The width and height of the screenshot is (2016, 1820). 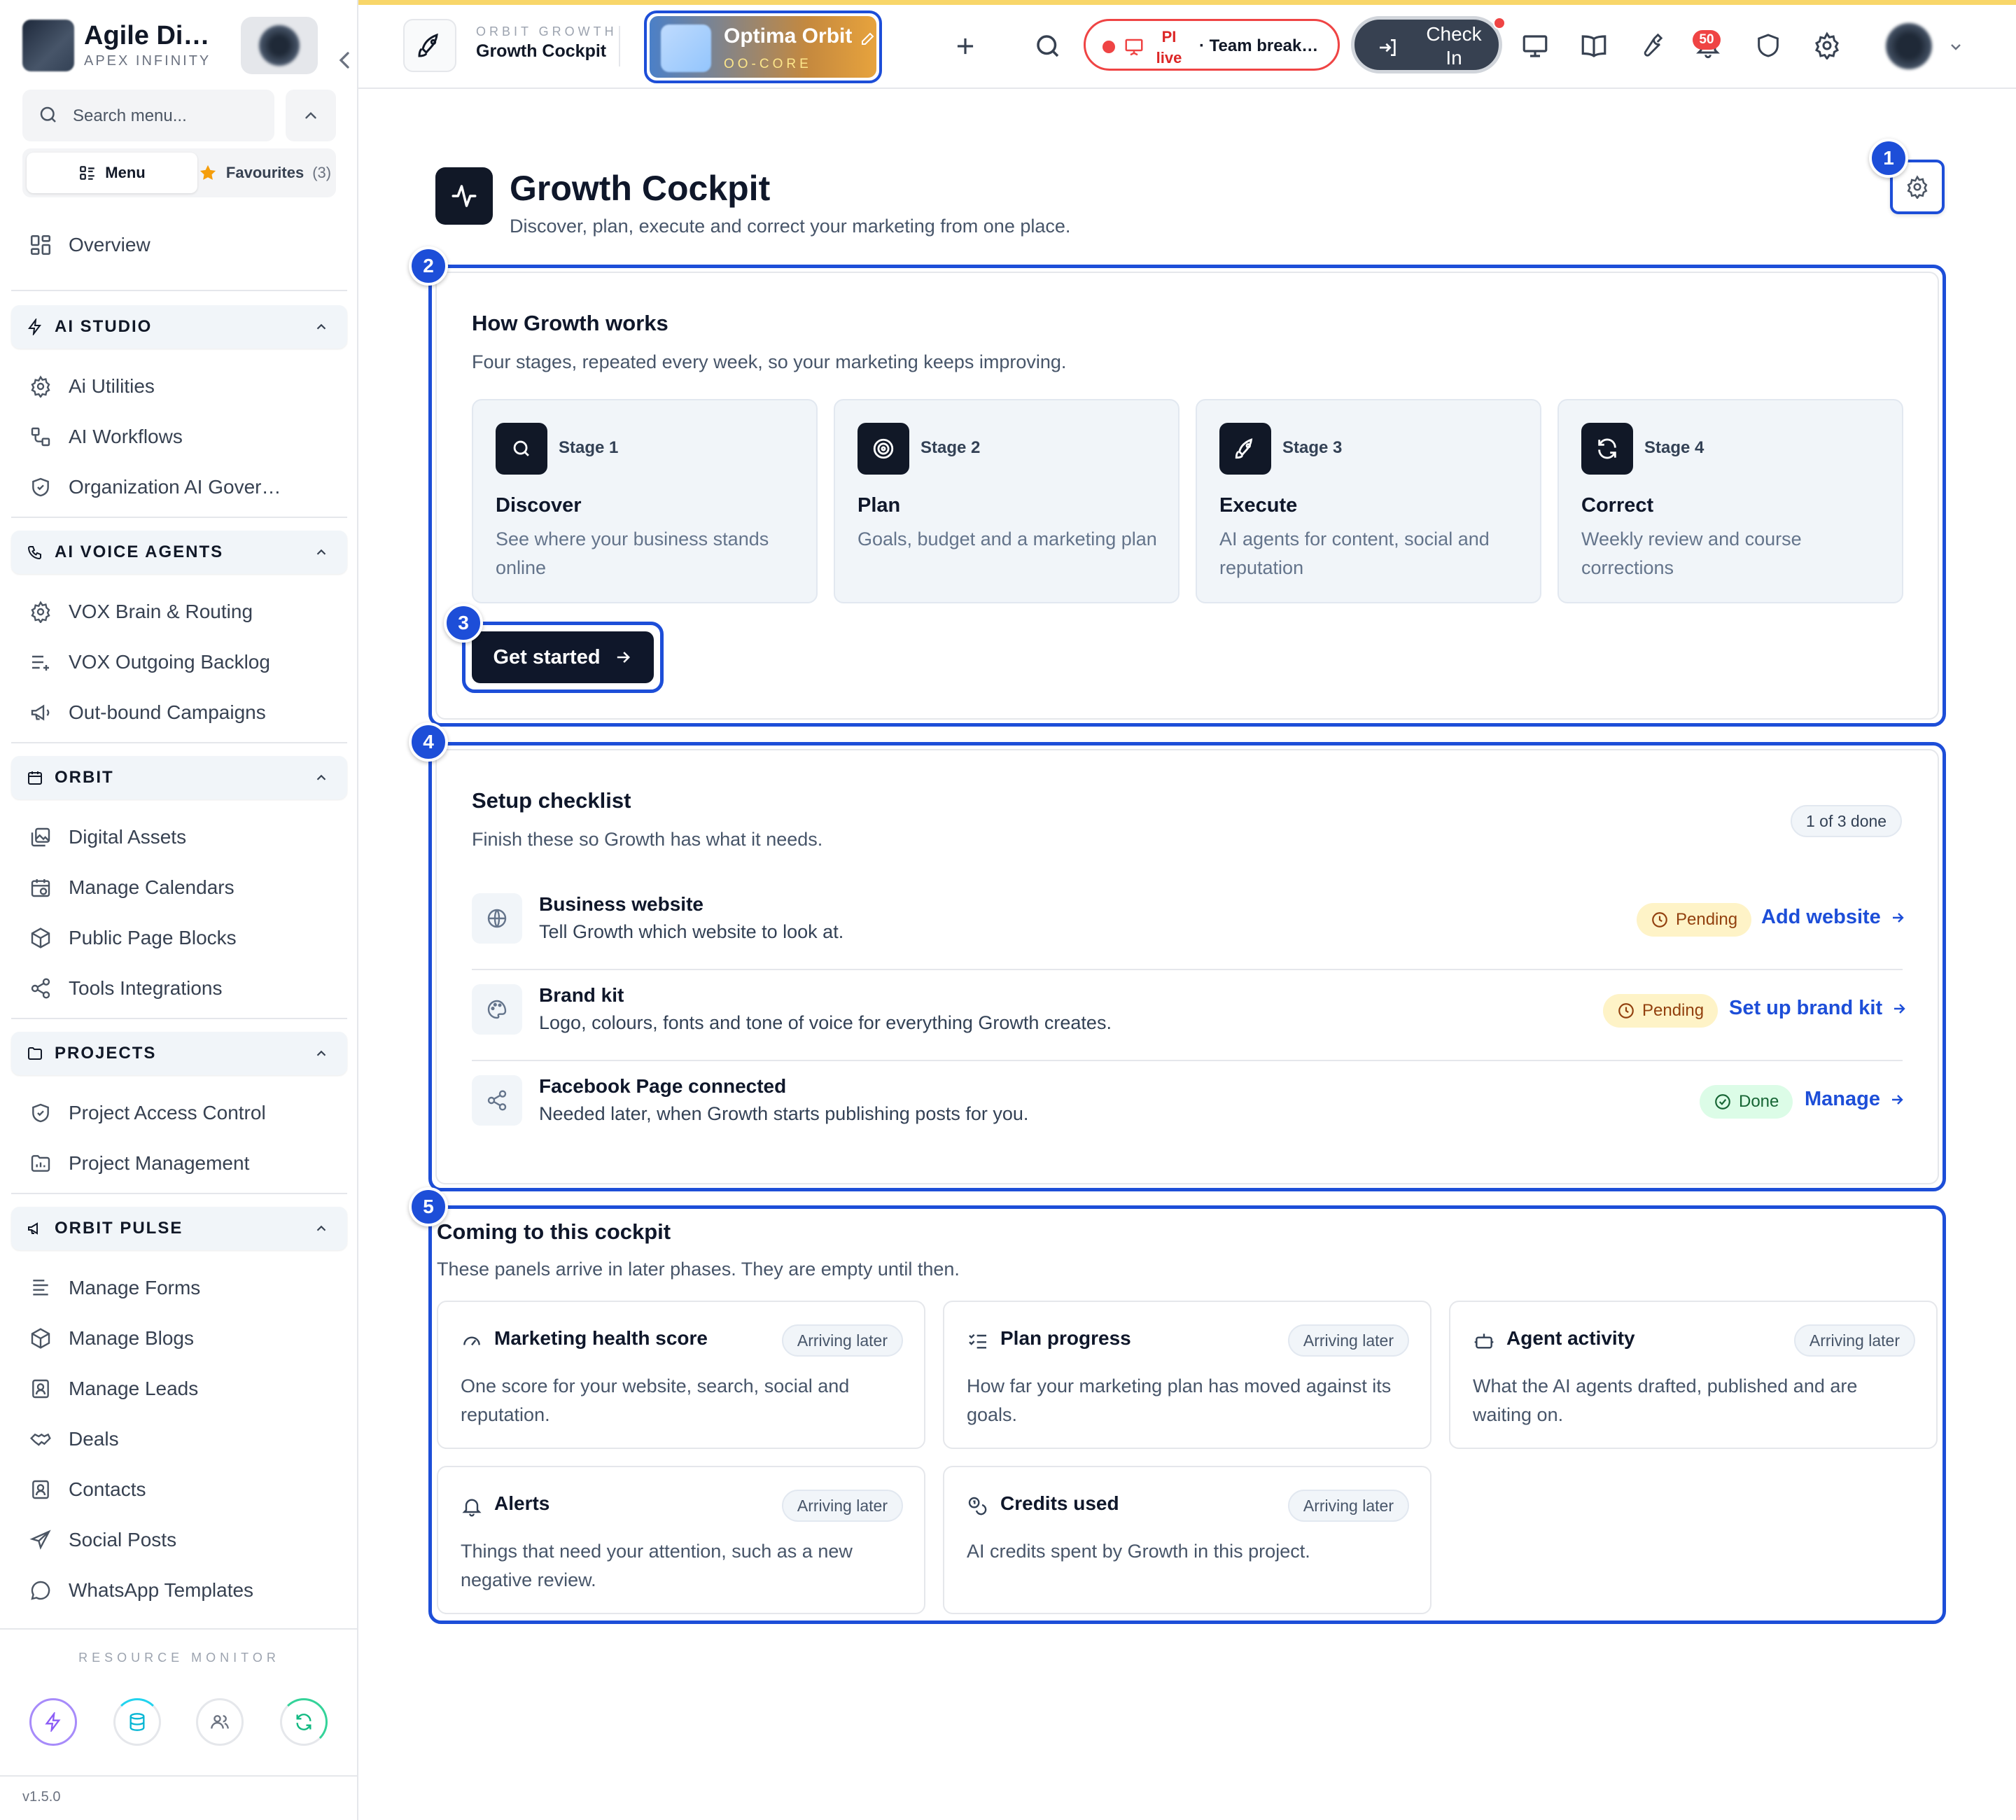 I want to click on add-icon, so click(x=965, y=46).